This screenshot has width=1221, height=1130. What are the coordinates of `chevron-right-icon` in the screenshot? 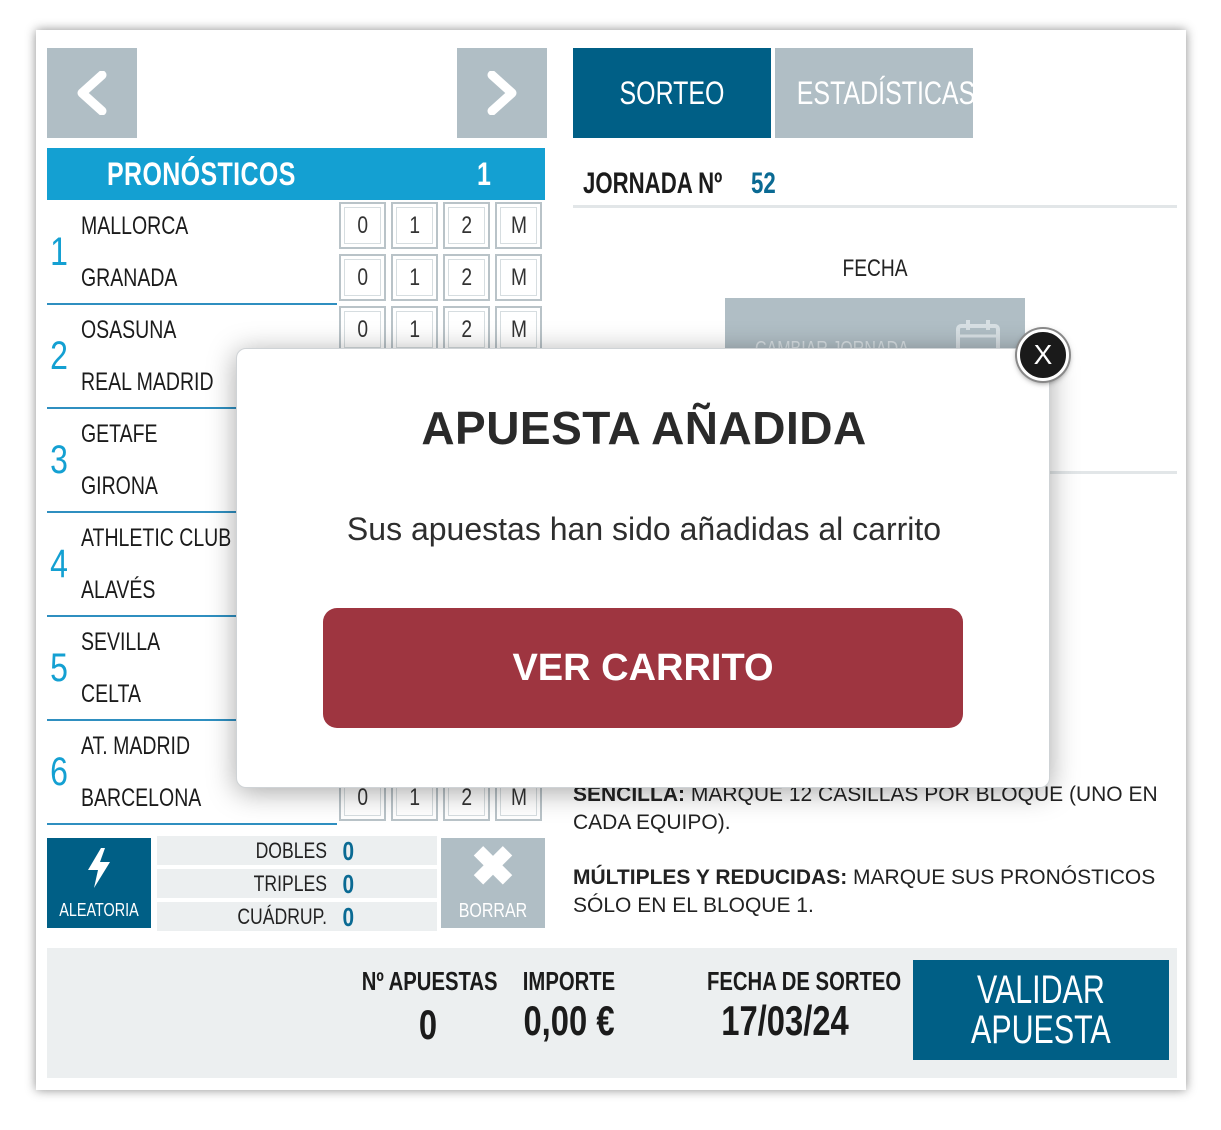 It's located at (502, 93).